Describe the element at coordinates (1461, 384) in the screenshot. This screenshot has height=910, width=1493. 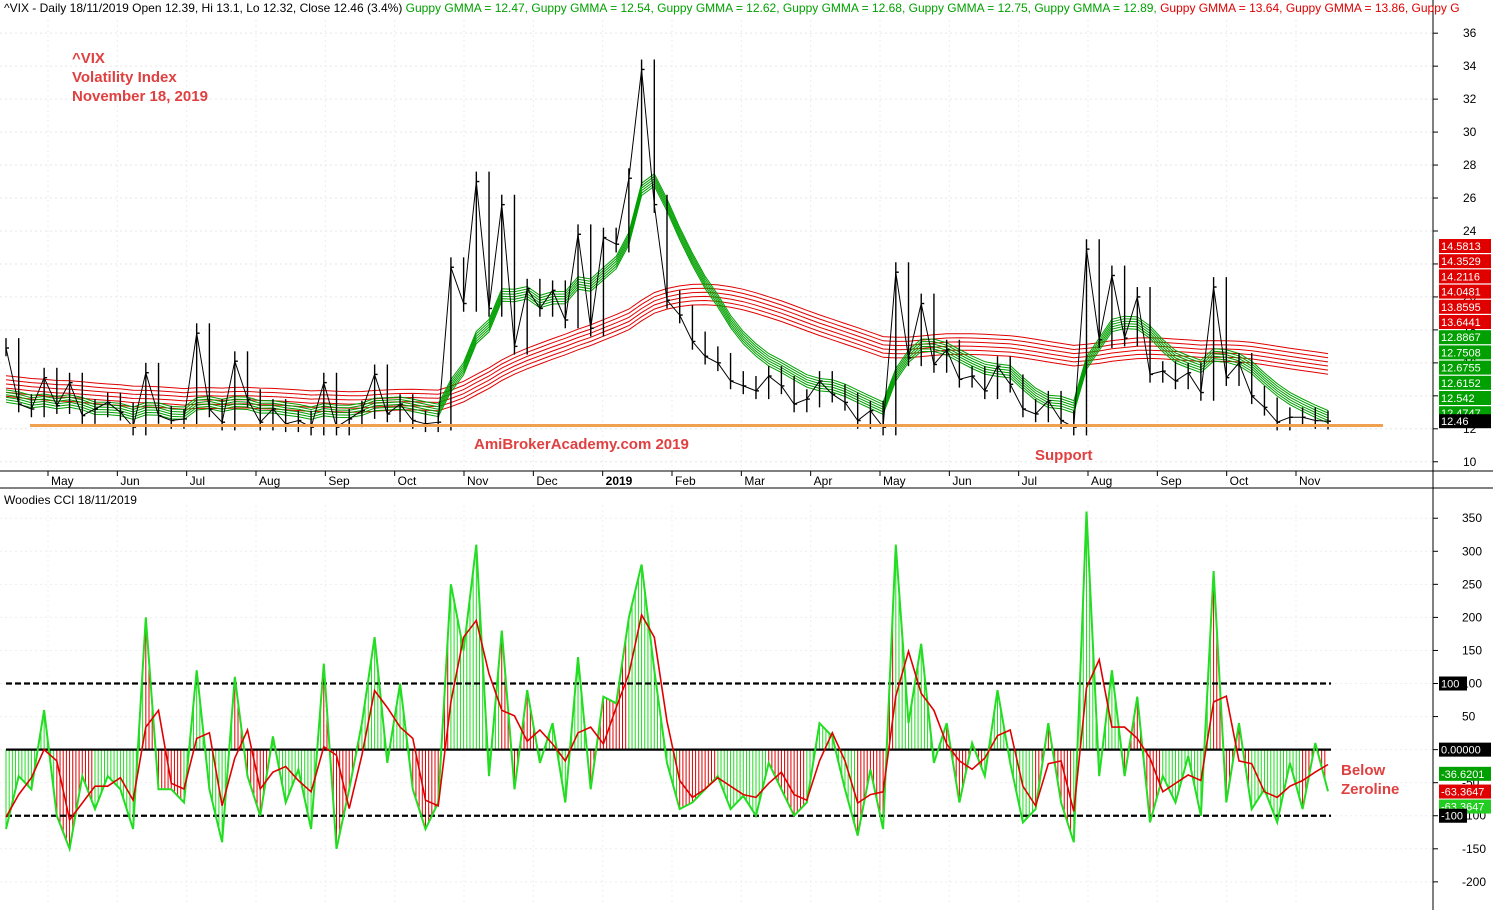
I see `price-tag-label: 12.6152` at that location.